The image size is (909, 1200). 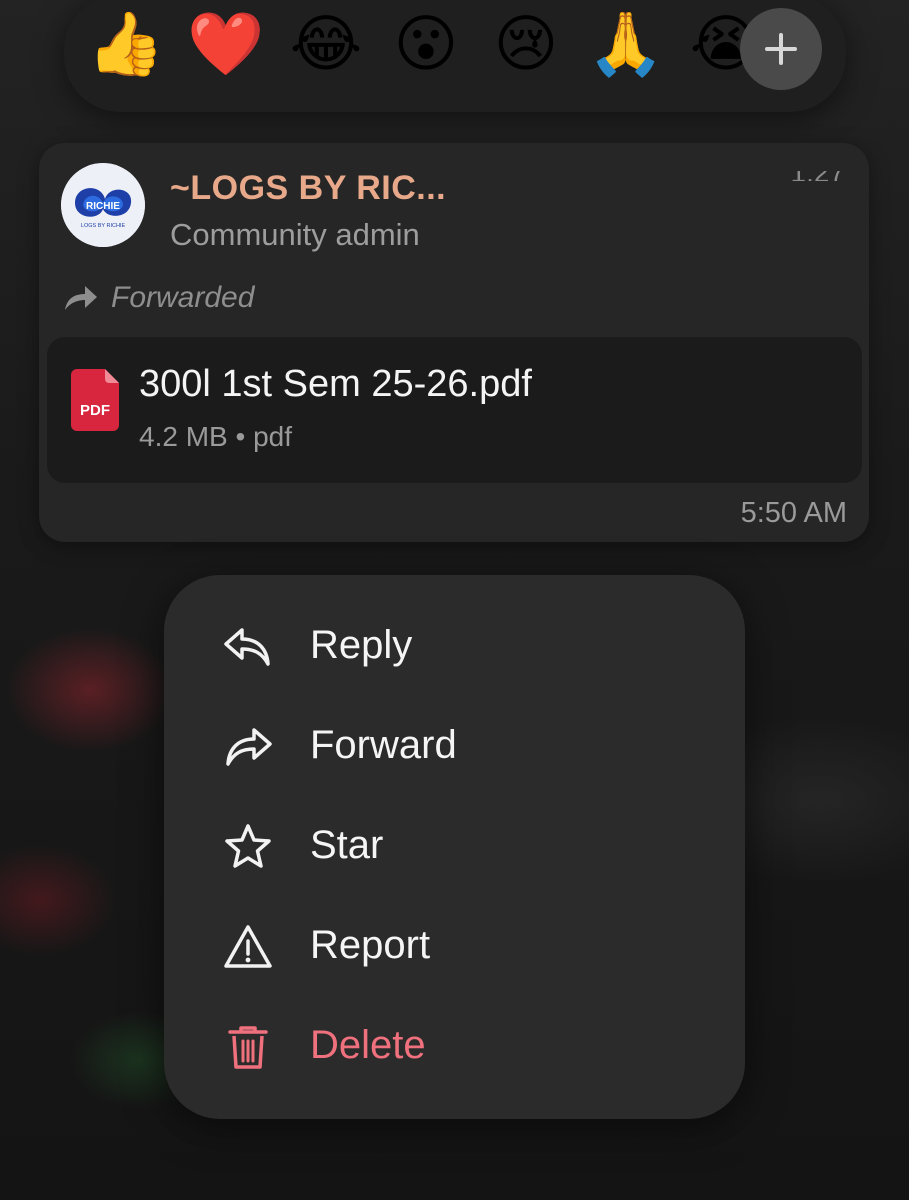 What do you see at coordinates (347, 845) in the screenshot?
I see `menu-label-star: Star` at bounding box center [347, 845].